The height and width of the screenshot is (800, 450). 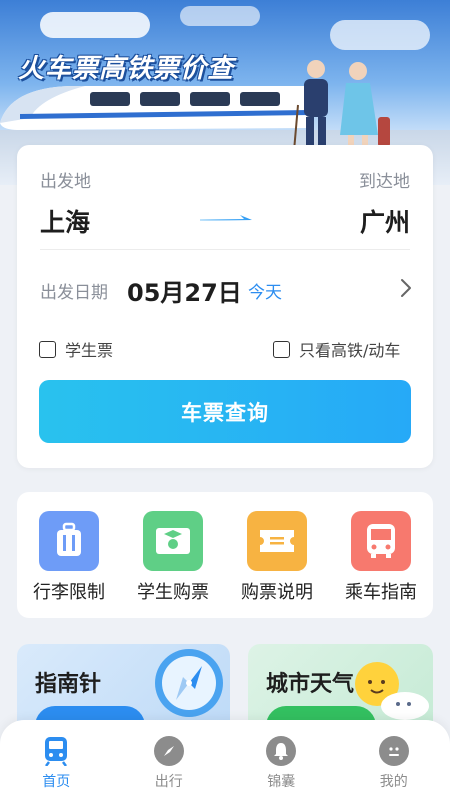 I want to click on shortcut-student: 学生购票, so click(x=173, y=564).